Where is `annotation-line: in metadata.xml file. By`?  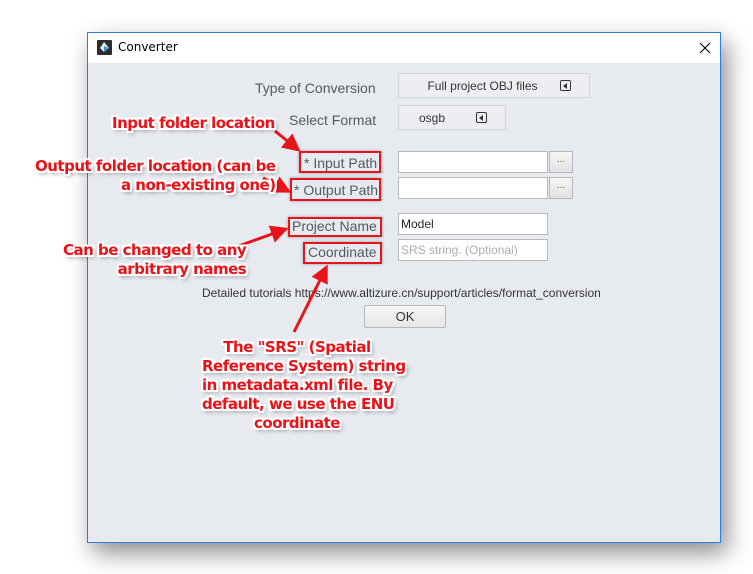
annotation-line: in metadata.xml file. By is located at coordinates (297, 385).